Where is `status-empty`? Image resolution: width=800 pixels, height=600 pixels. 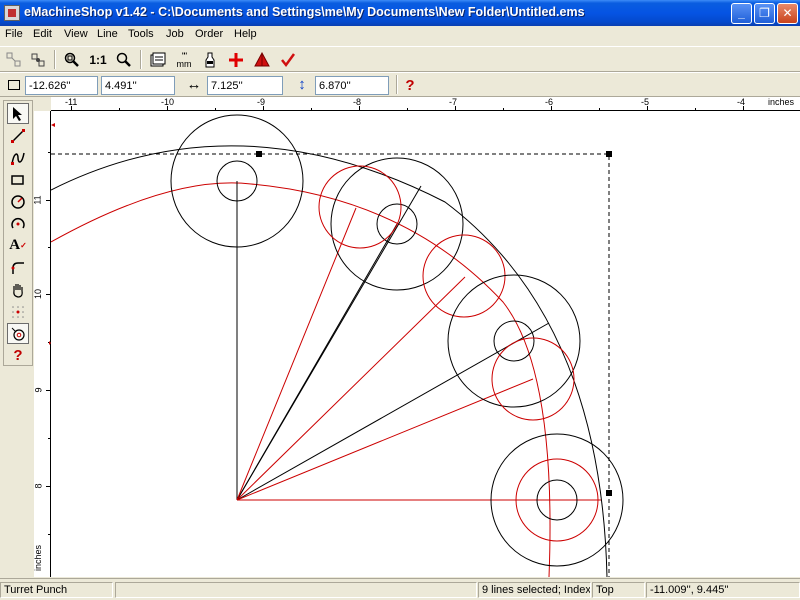
status-empty is located at coordinates (296, 590).